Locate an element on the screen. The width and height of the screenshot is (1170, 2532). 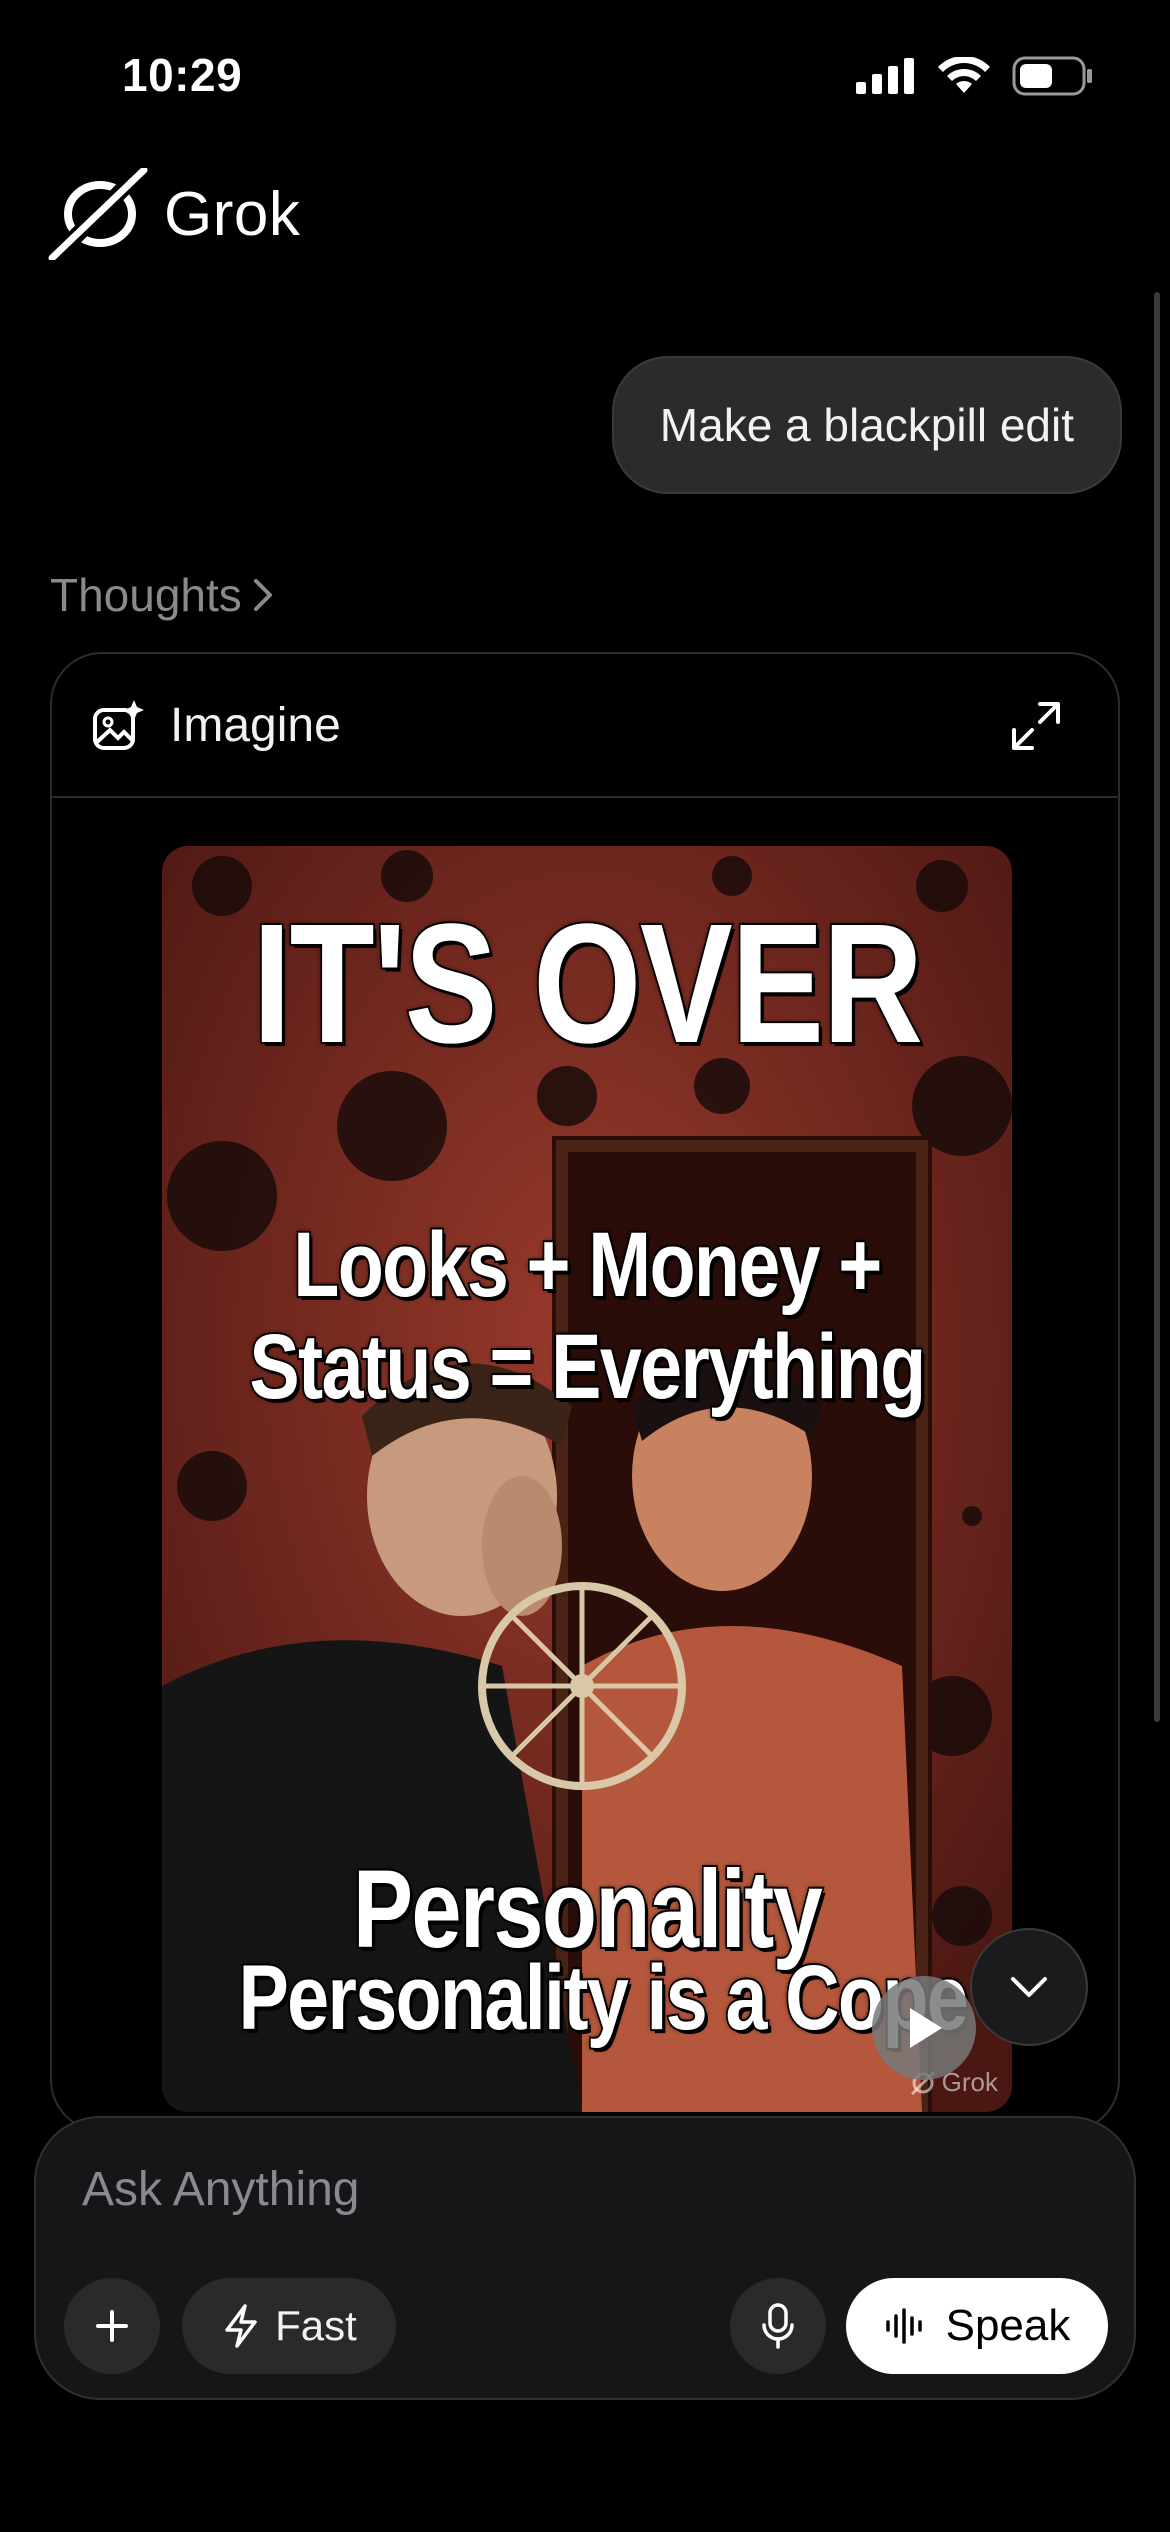
message-composer: Ask Anything Fast Speak is located at coordinates (585, 2258).